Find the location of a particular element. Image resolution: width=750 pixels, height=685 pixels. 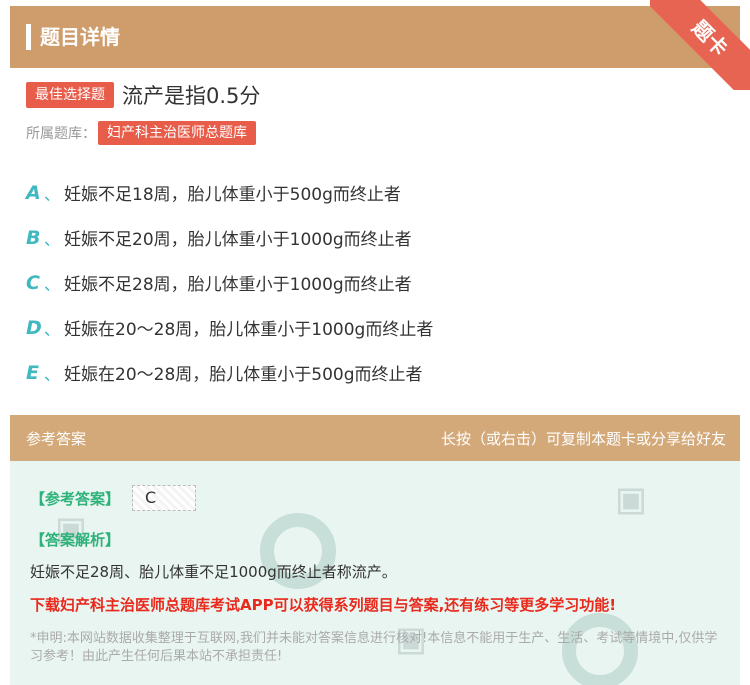

question-row: 最佳选择题 流产是指0.5分 is located at coordinates (143, 95).